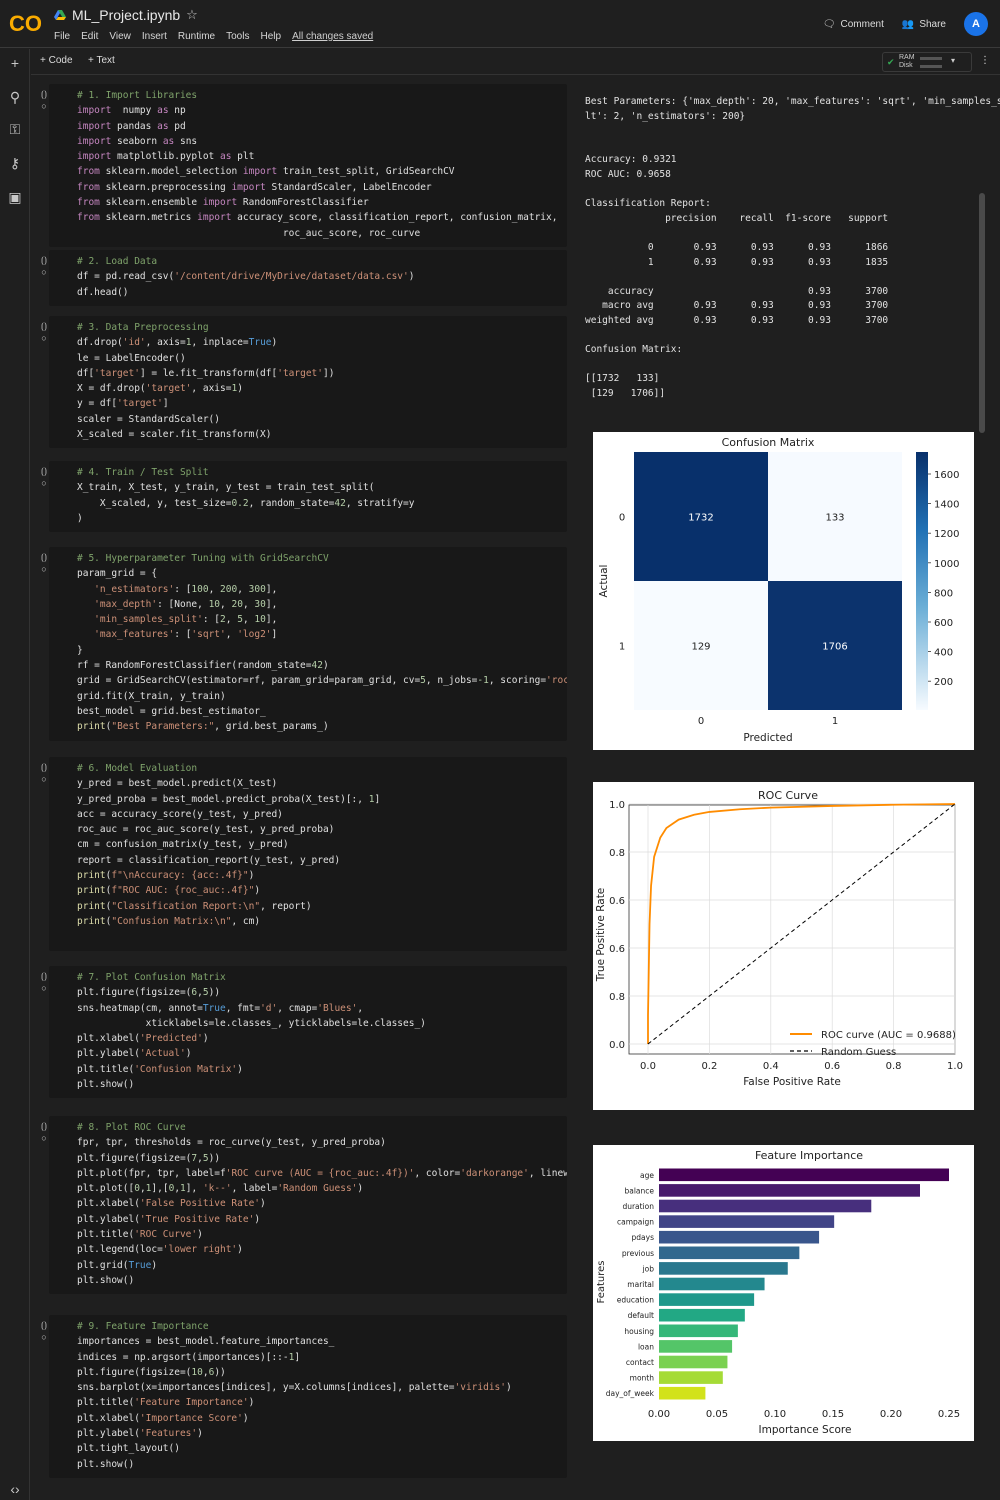 The image size is (1000, 1500). What do you see at coordinates (15, 97) in the screenshot?
I see `search-icon: ⚲` at bounding box center [15, 97].